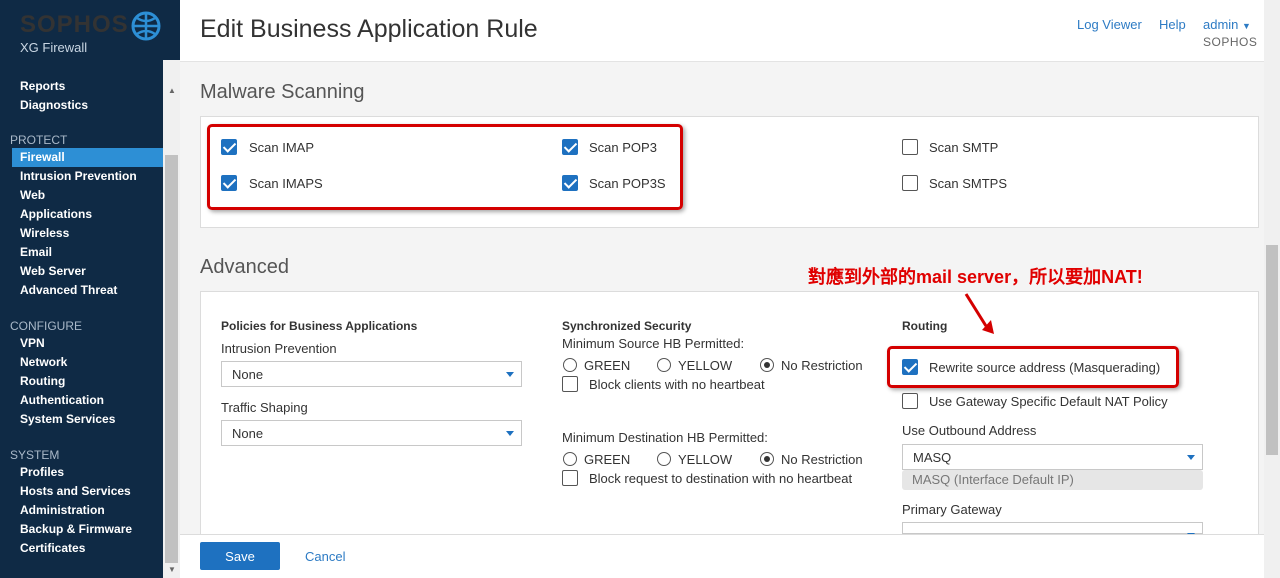  I want to click on user-menu: admin ▼, so click(1227, 24).